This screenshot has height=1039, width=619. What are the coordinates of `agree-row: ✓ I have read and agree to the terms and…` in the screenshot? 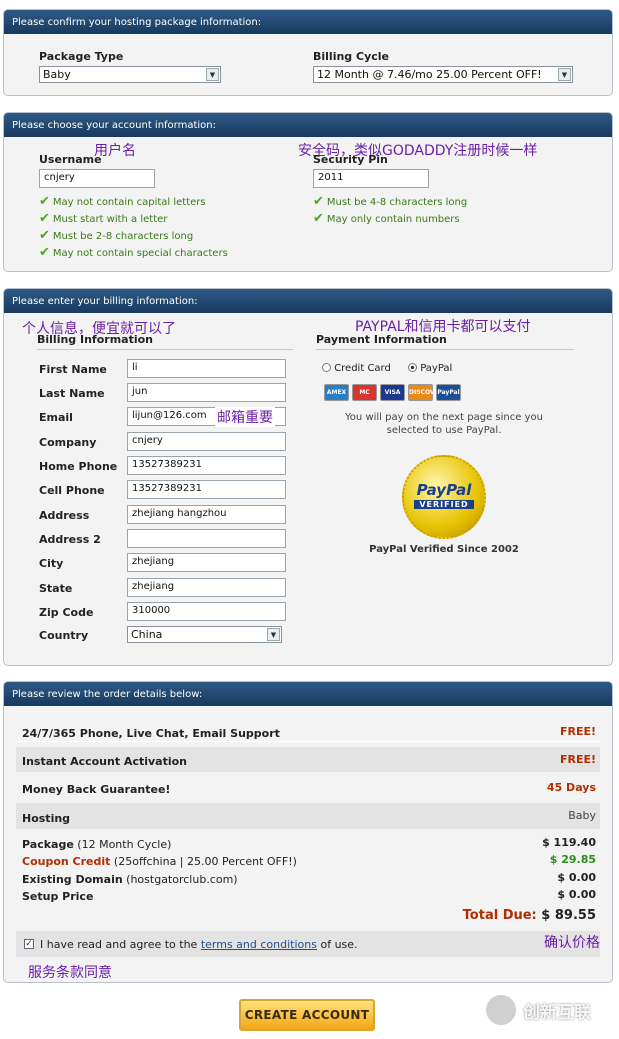 It's located at (308, 944).